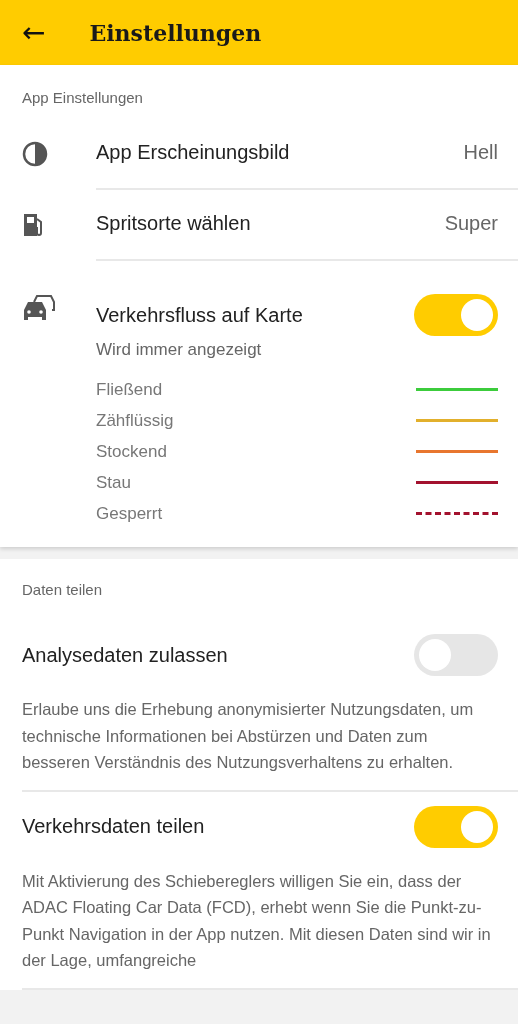  I want to click on back-button: ←, so click(34, 32).